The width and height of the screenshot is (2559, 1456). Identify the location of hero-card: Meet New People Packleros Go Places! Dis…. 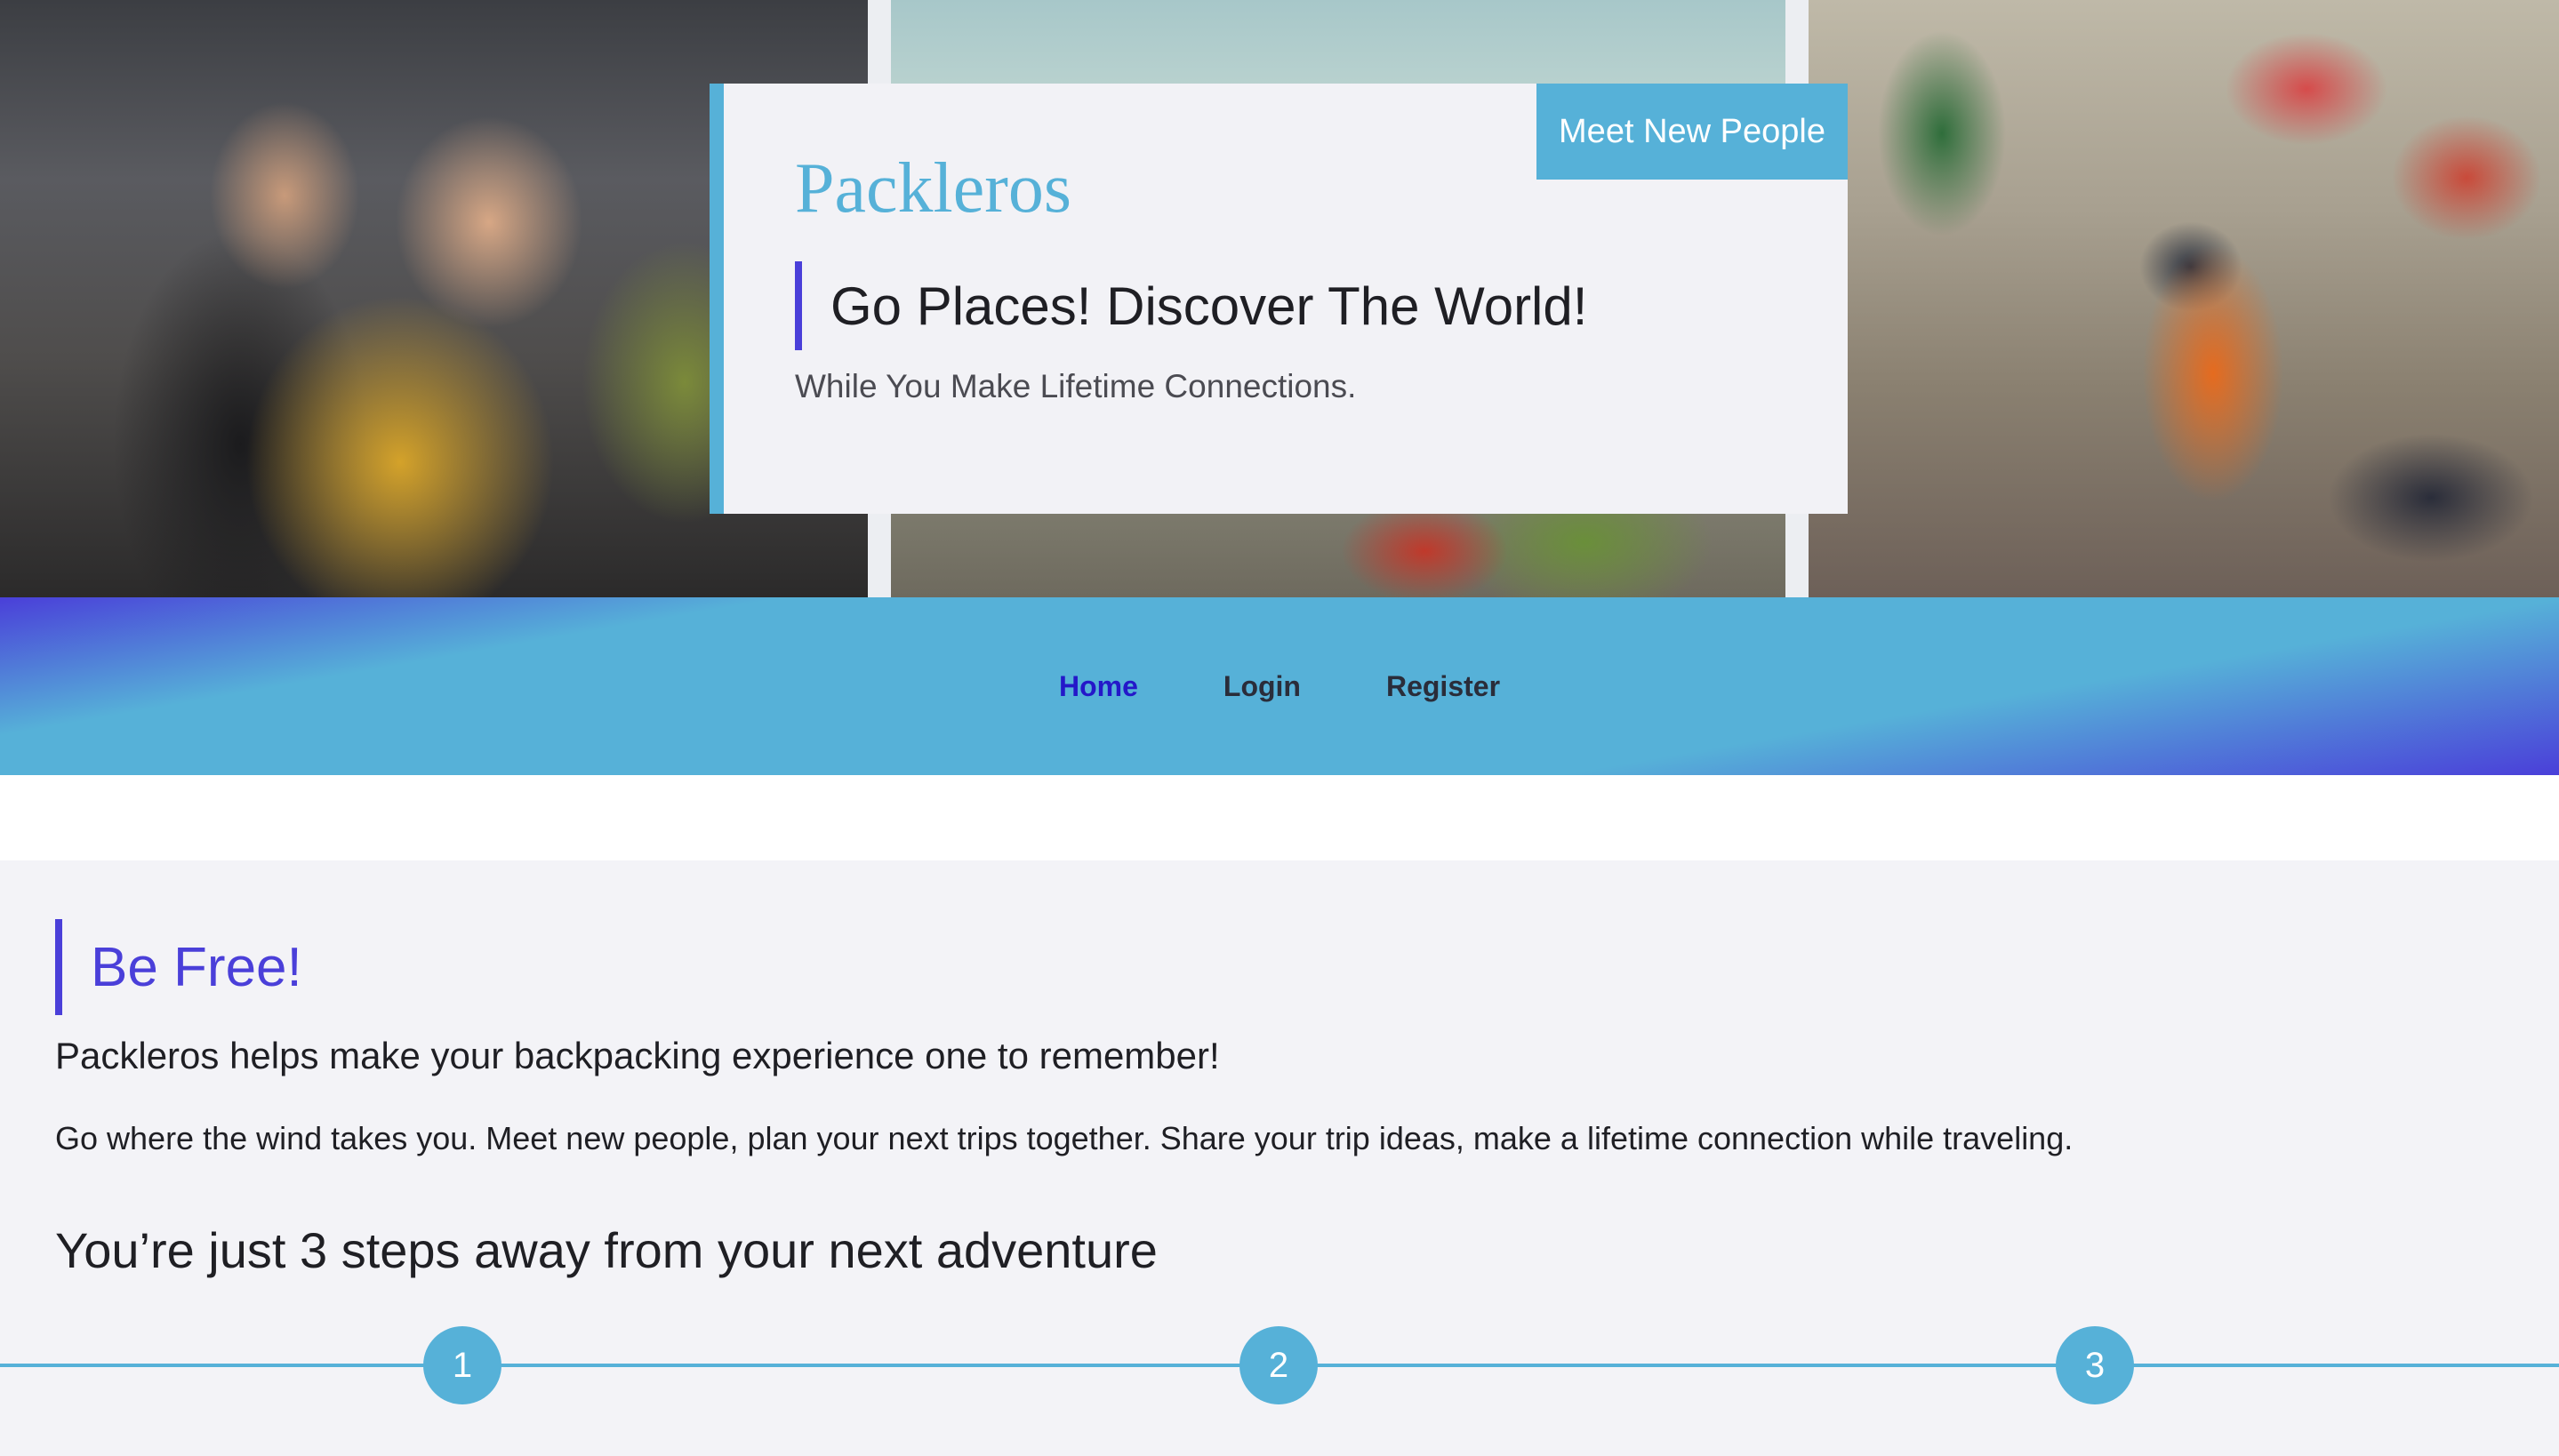
(1279, 299).